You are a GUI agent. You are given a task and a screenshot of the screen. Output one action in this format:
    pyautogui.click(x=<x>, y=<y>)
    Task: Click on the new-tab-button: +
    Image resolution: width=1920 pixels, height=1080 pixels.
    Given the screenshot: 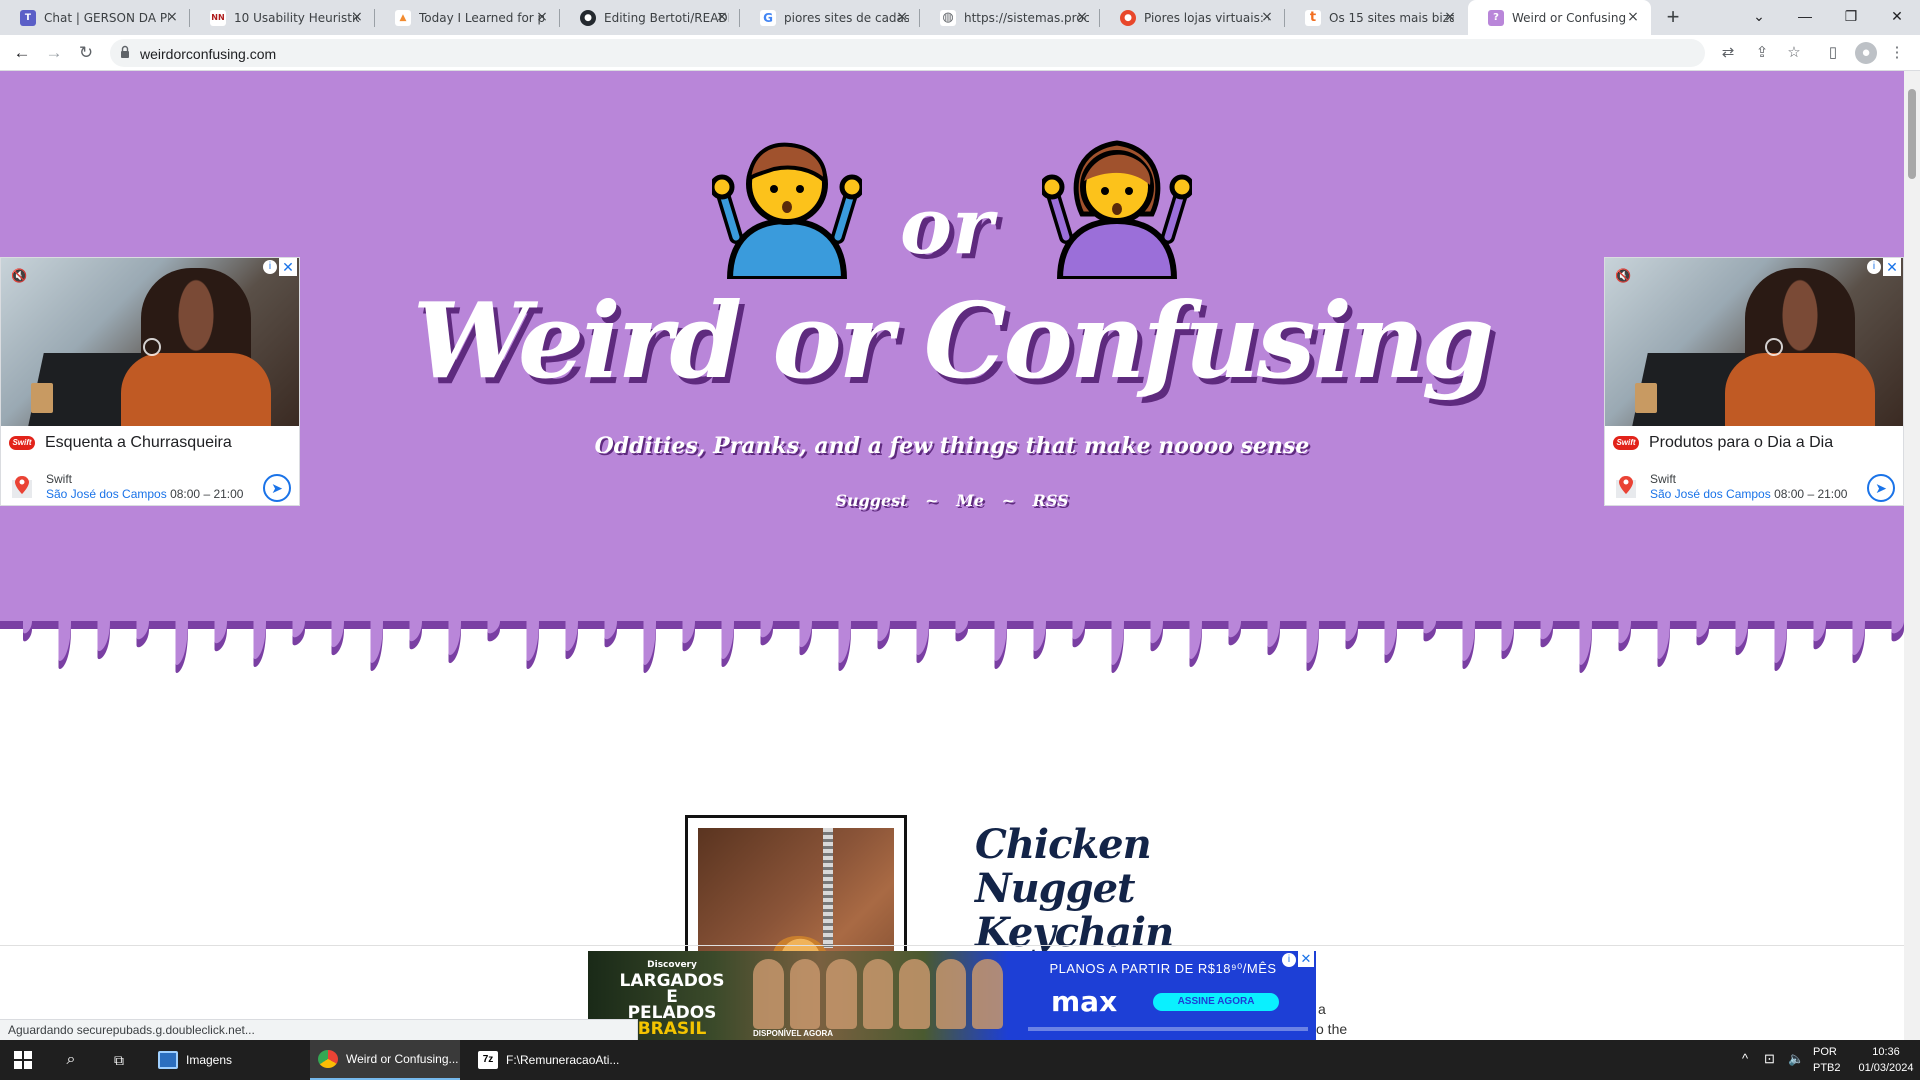 What is the action you would take?
    pyautogui.click(x=1673, y=18)
    